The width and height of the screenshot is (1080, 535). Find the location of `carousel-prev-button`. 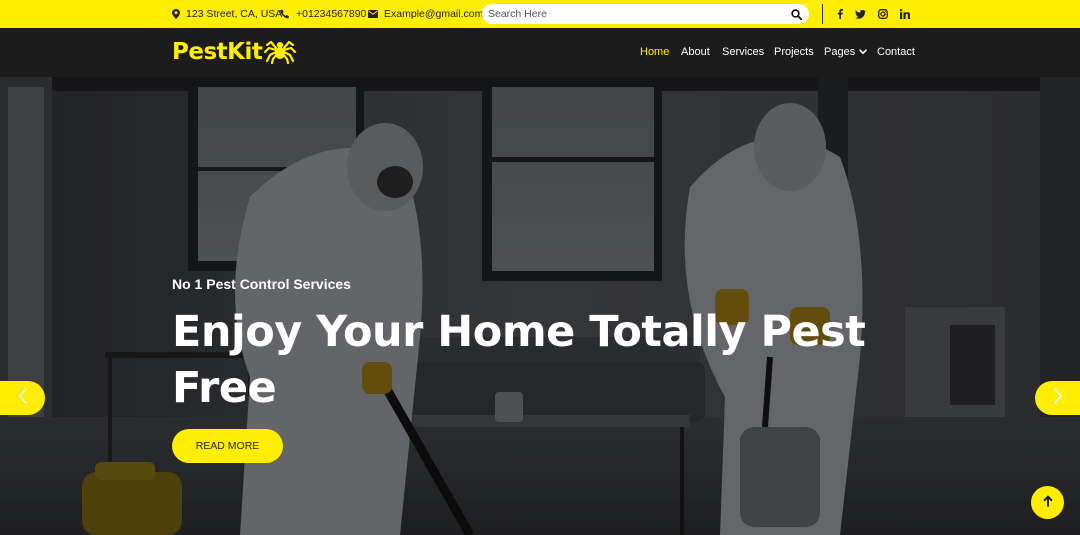

carousel-prev-button is located at coordinates (22, 398).